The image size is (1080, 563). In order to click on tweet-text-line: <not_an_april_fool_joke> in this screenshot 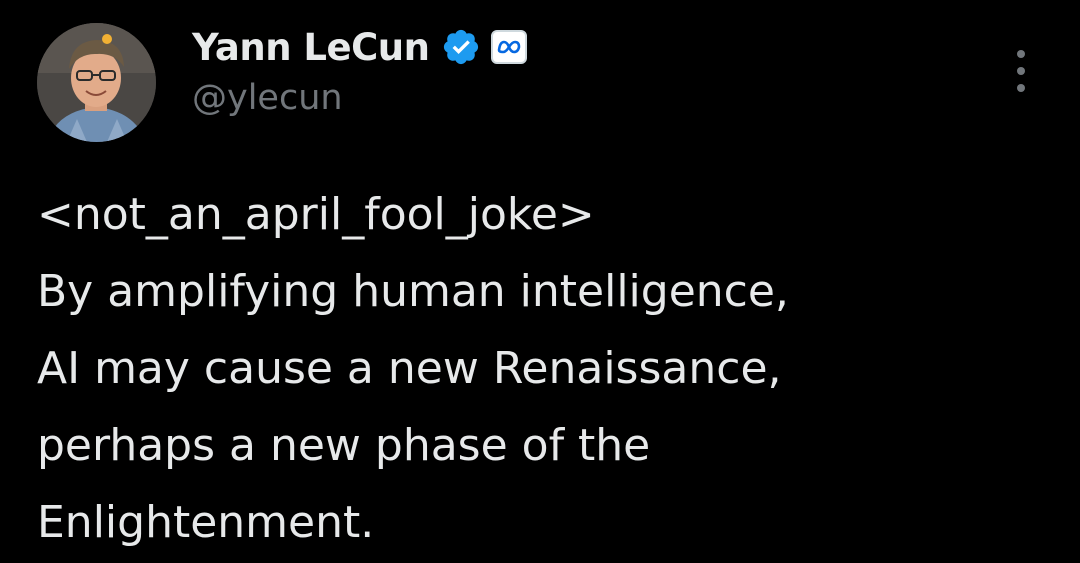, I will do `click(316, 214)`.